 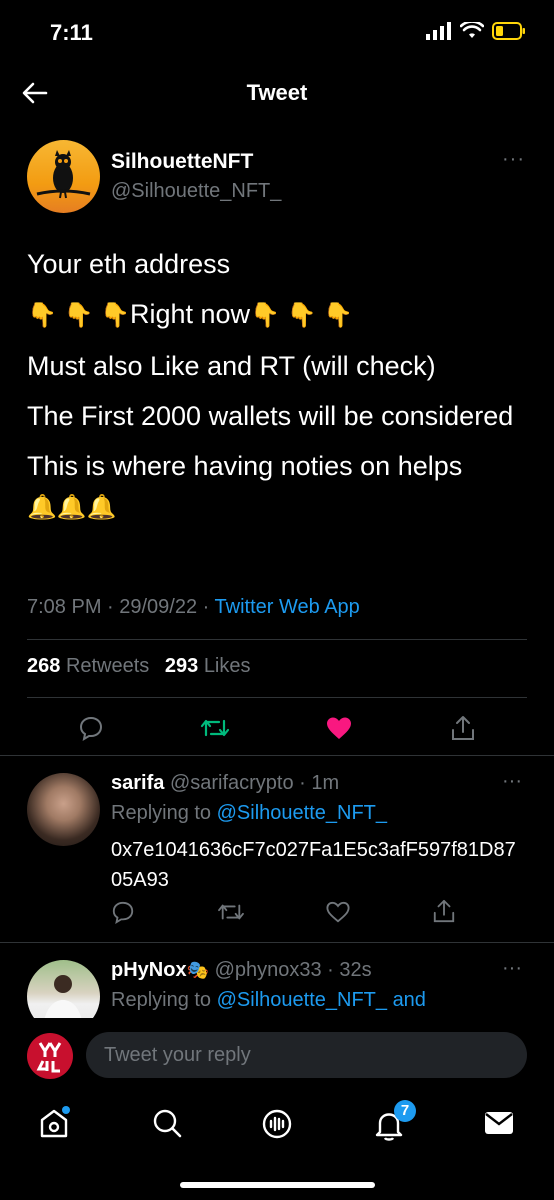 I want to click on tweet-line: Right now, so click(x=190, y=314).